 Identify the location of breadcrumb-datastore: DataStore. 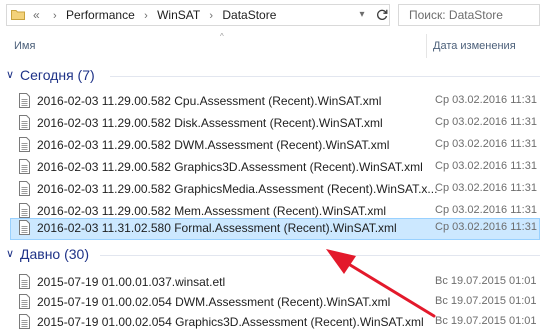
(249, 15).